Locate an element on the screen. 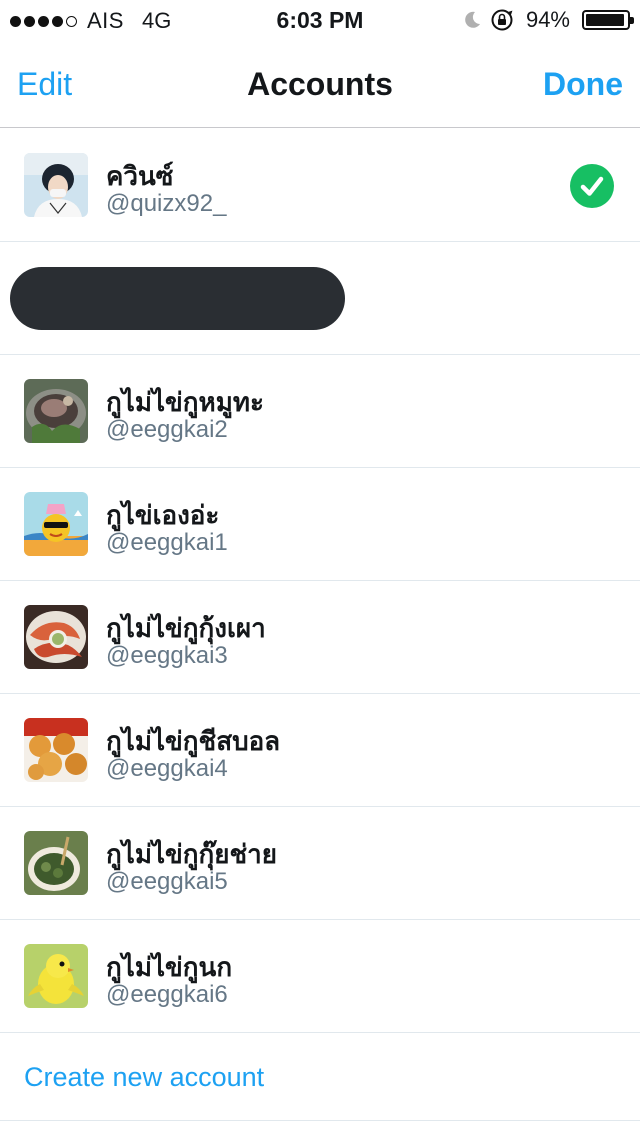  do-not-disturb-moon-icon is located at coordinates (472, 19).